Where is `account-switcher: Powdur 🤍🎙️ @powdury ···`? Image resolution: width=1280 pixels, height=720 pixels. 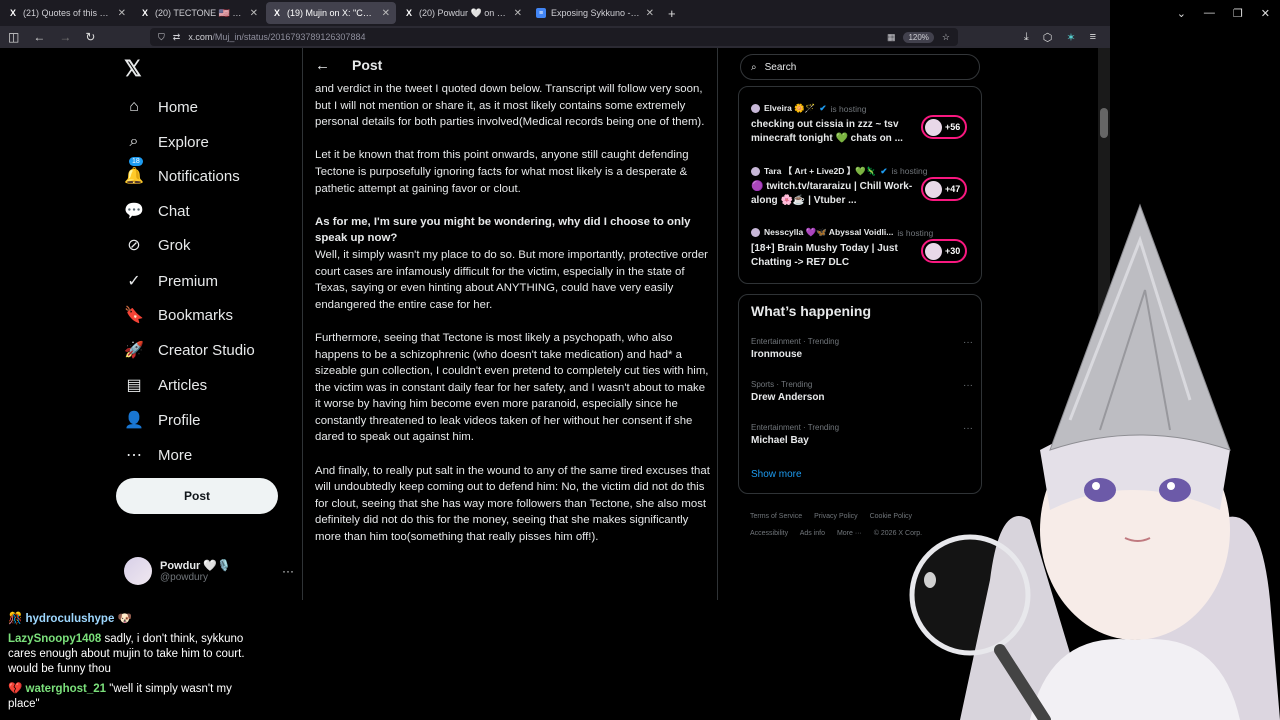
account-switcher: Powdur 🤍🎙️ @powdury ··· is located at coordinates (209, 571).